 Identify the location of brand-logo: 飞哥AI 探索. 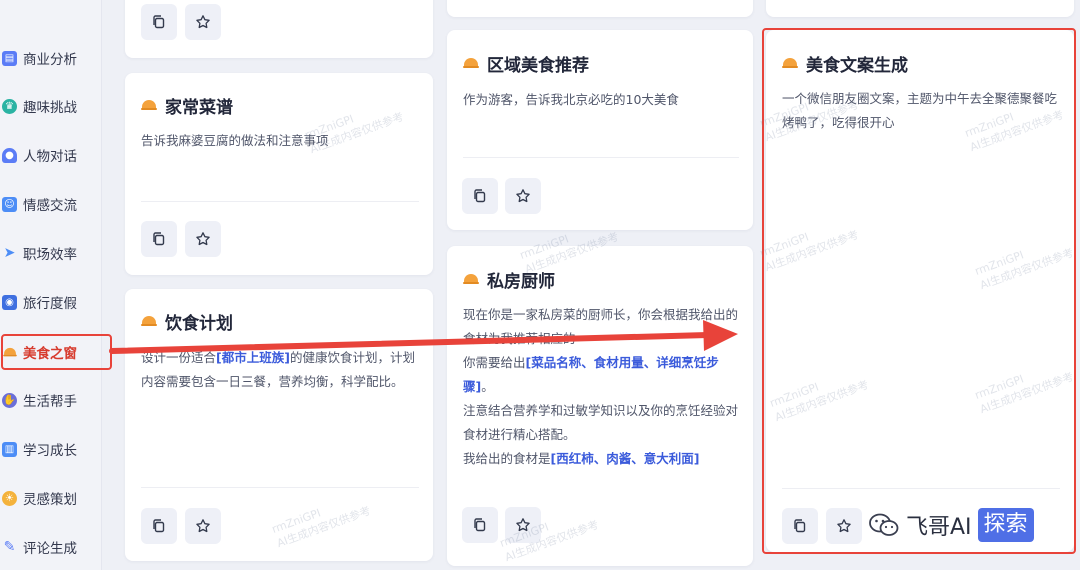
(951, 525).